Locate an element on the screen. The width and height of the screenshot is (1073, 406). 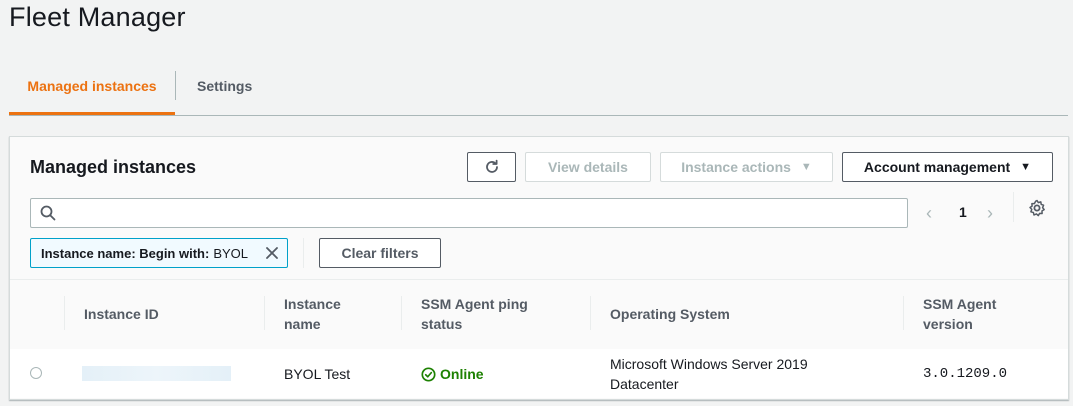
column-header-line: Operating System is located at coordinates (670, 314).